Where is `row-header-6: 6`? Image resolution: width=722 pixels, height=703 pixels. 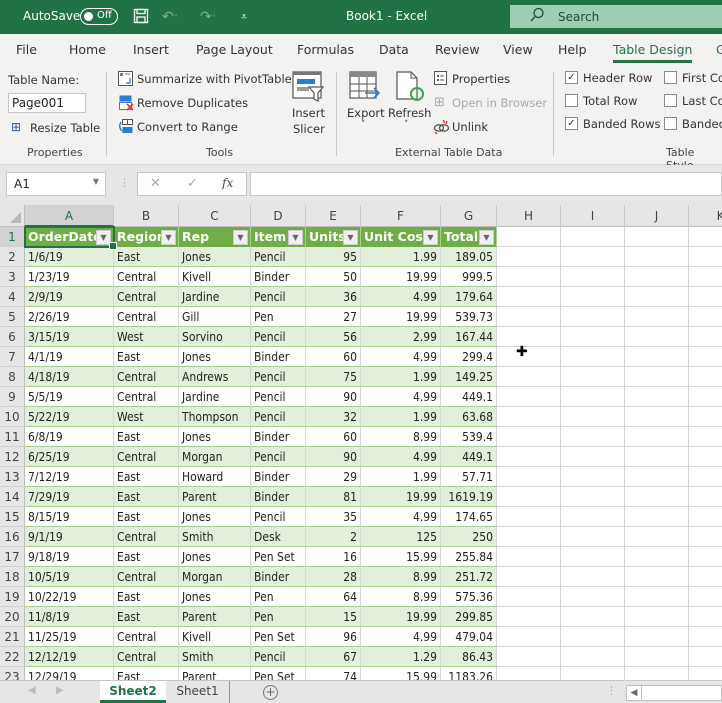 row-header-6: 6 is located at coordinates (12, 337).